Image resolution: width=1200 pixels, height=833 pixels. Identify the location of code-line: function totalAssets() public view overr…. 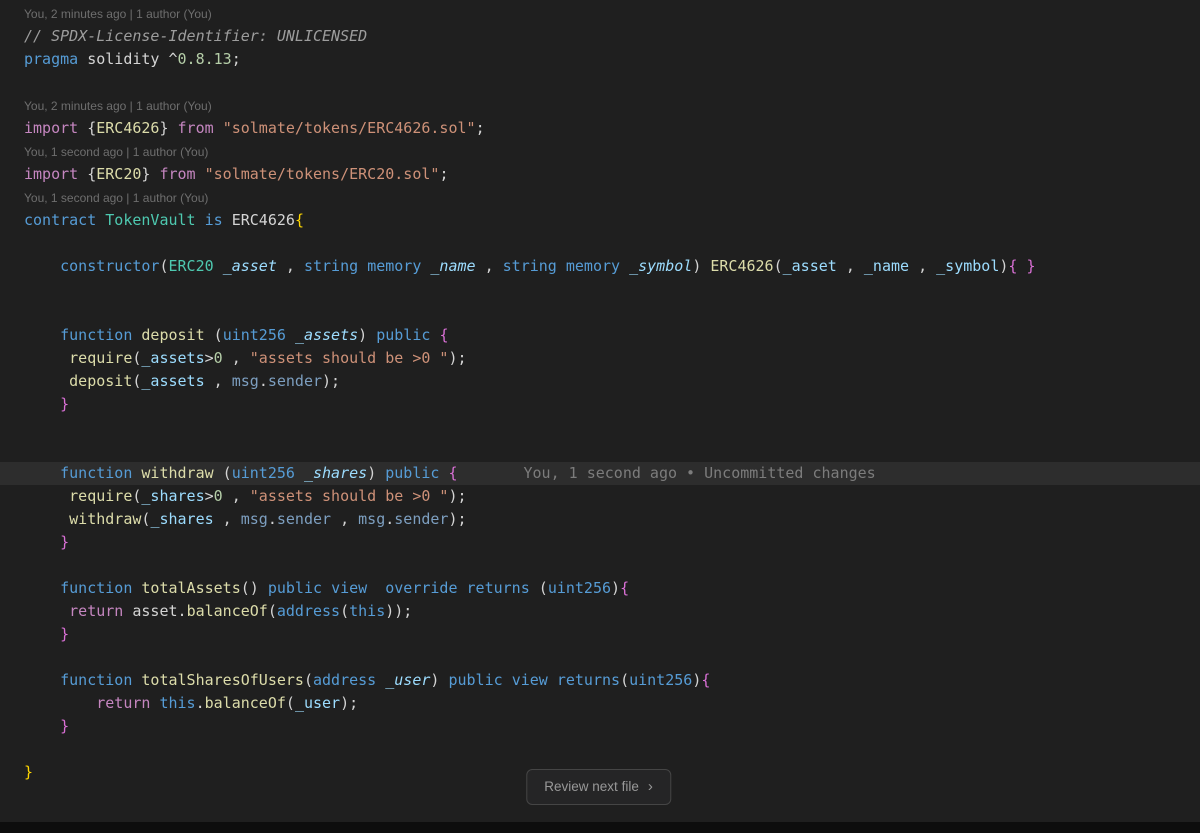
(345, 588).